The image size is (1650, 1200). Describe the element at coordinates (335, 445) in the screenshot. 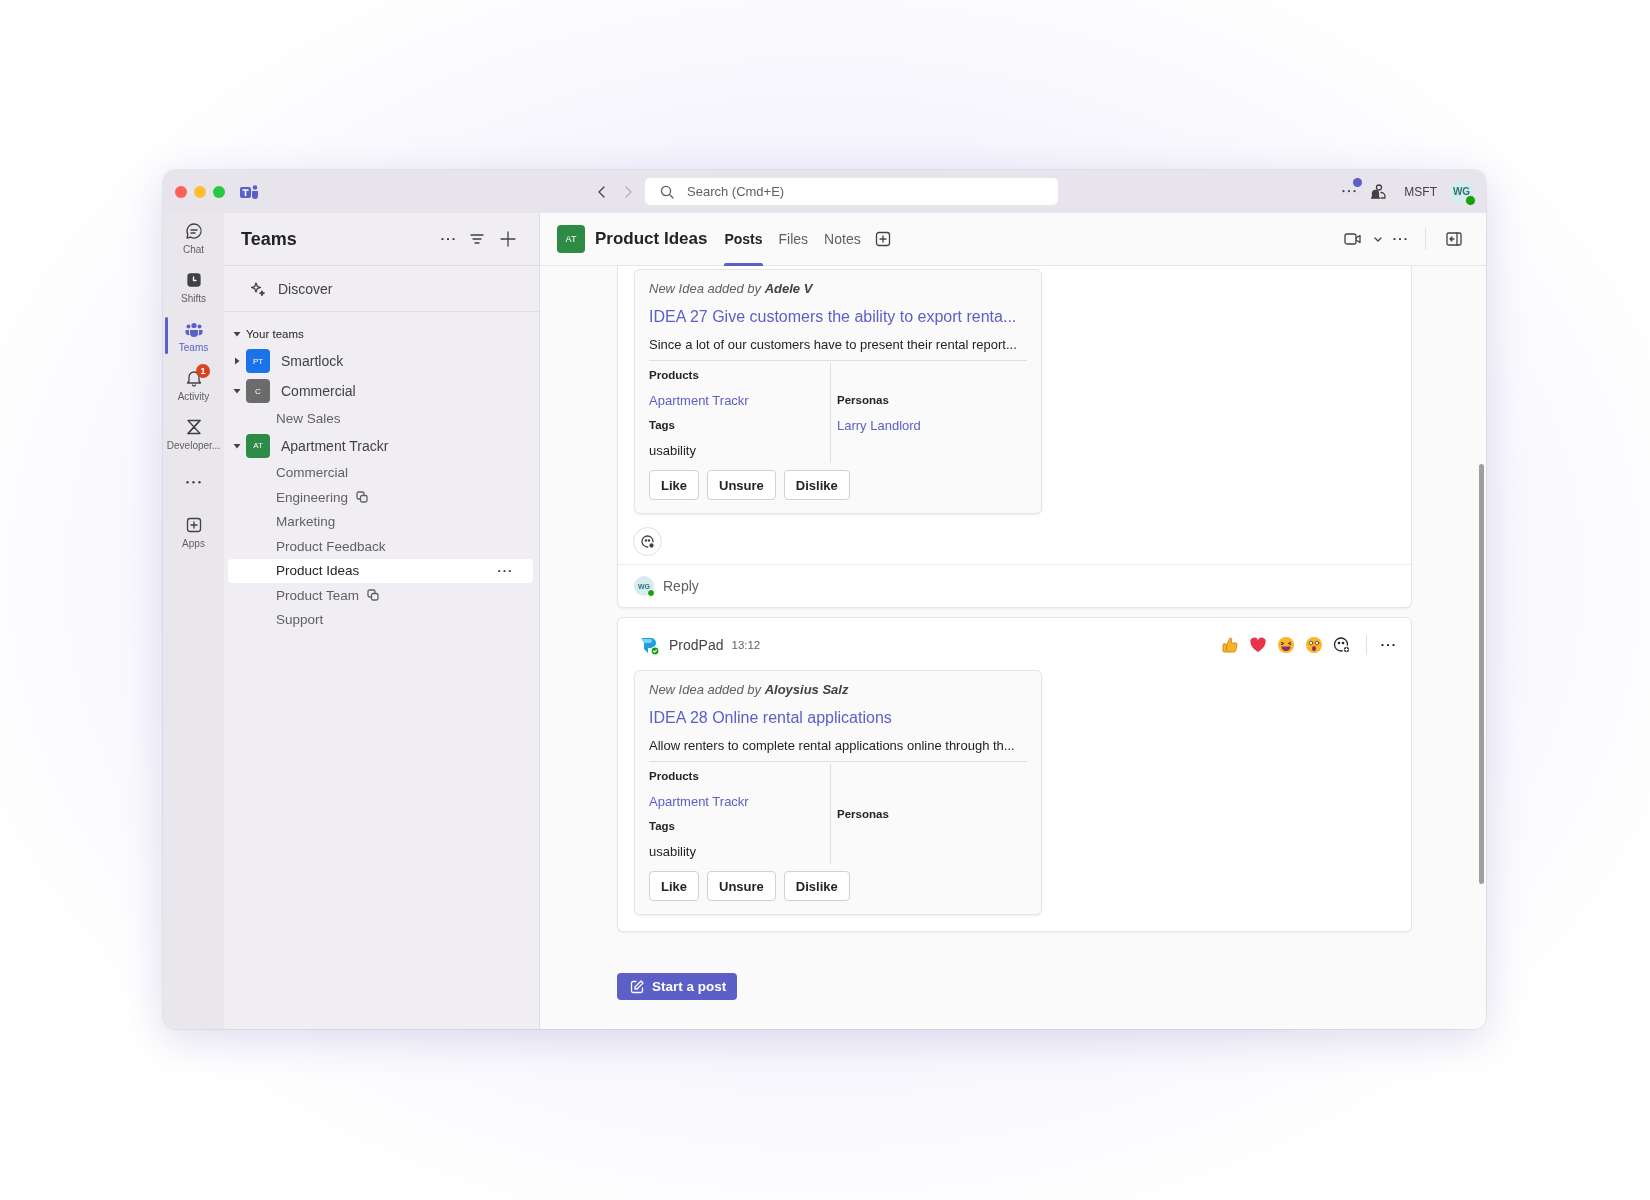

I see `team-name: Apartment Trackr` at that location.